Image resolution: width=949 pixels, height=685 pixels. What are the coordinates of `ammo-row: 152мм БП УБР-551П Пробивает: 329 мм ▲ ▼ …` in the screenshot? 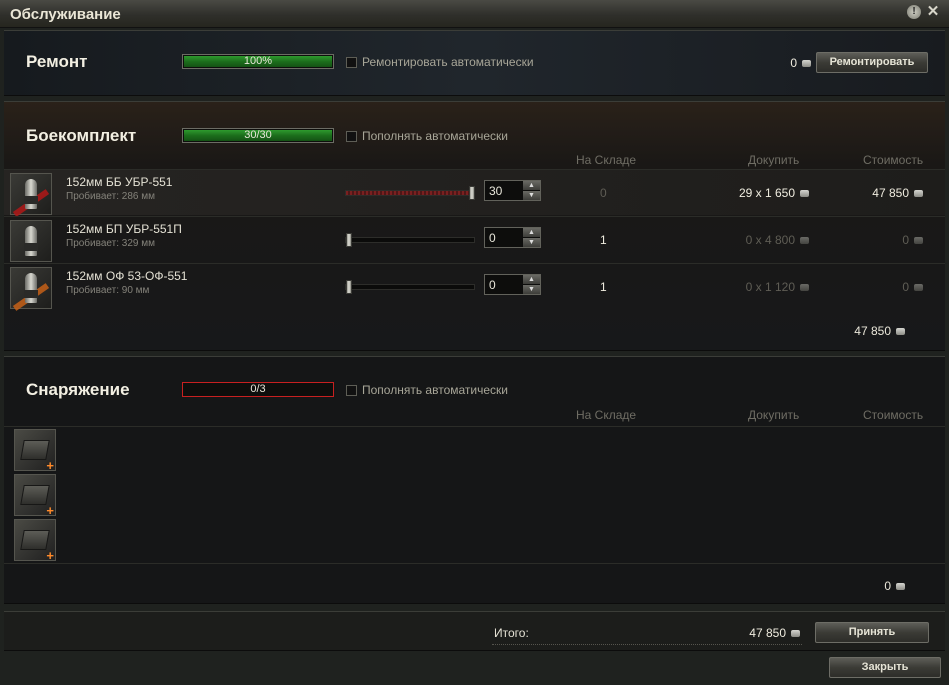 It's located at (474, 239).